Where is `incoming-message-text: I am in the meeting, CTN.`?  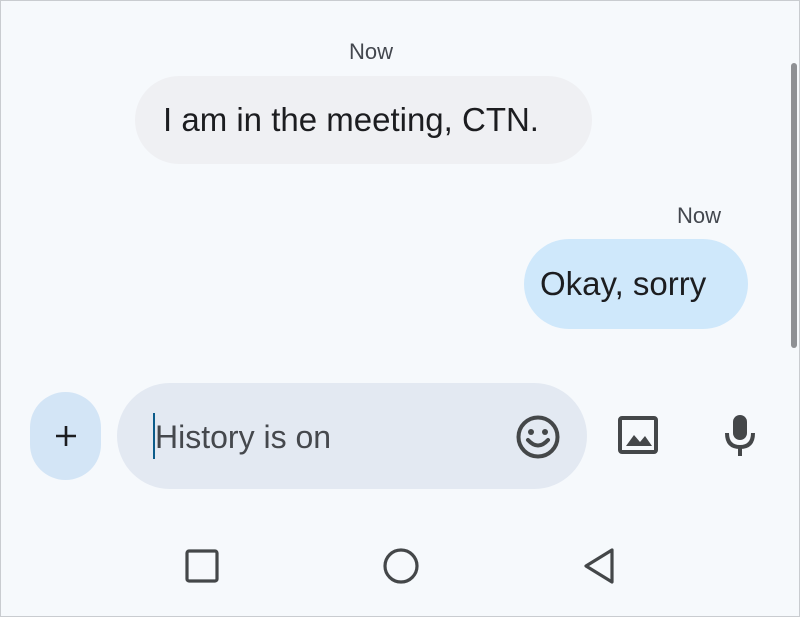
incoming-message-text: I am in the meeting, CTN. is located at coordinates (351, 119).